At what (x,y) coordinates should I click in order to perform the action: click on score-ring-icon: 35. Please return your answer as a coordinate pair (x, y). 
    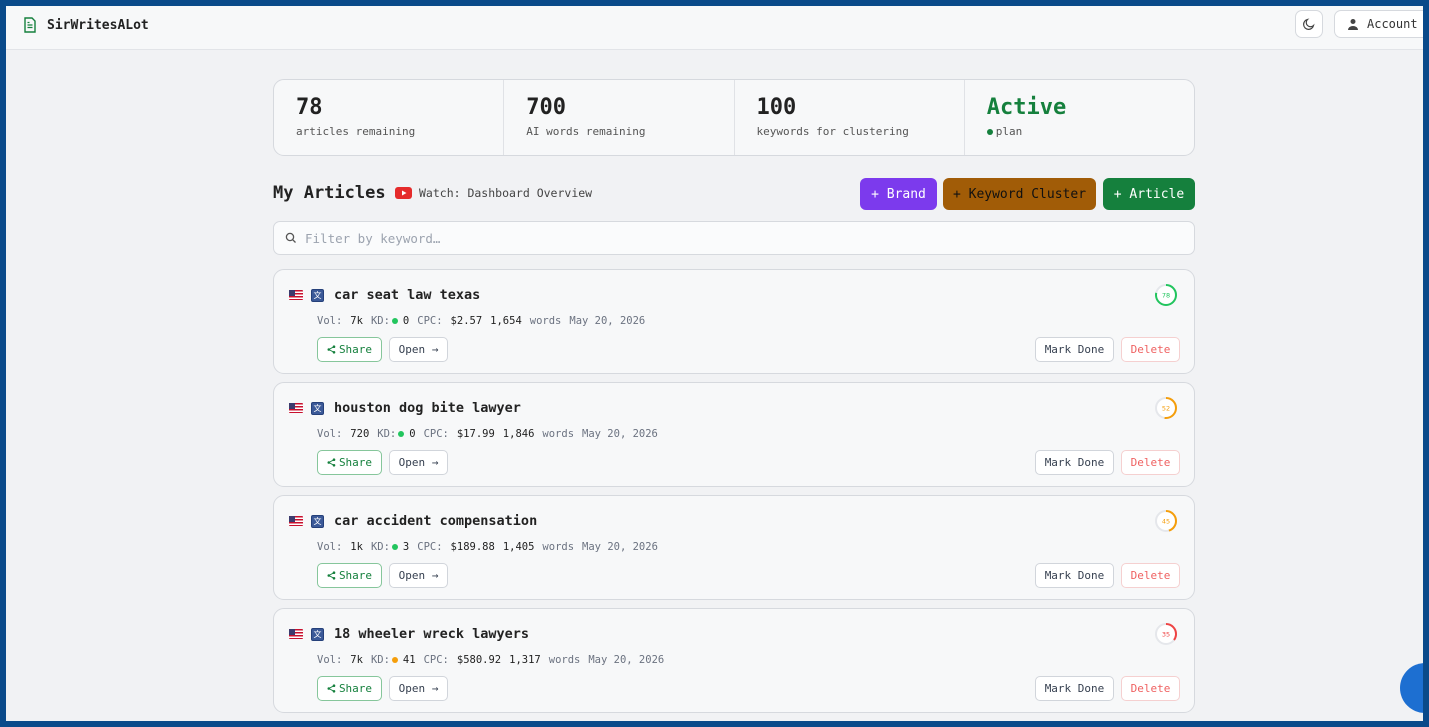
    Looking at the image, I should click on (1166, 634).